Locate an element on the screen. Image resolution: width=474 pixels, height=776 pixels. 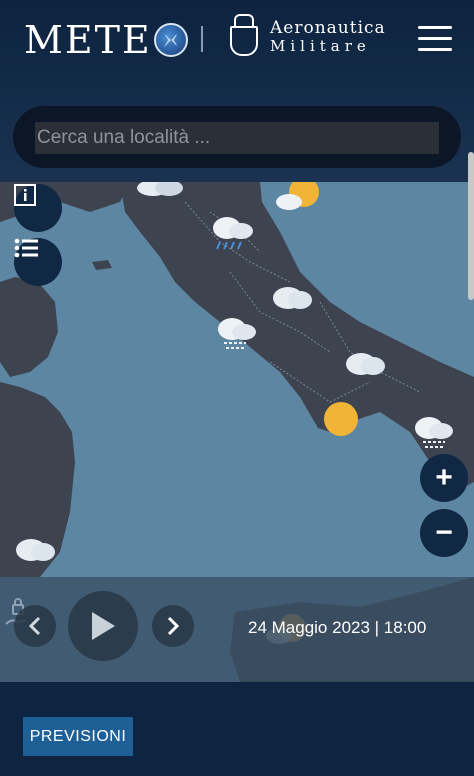
meteo-logo: METE is located at coordinates (106, 40).